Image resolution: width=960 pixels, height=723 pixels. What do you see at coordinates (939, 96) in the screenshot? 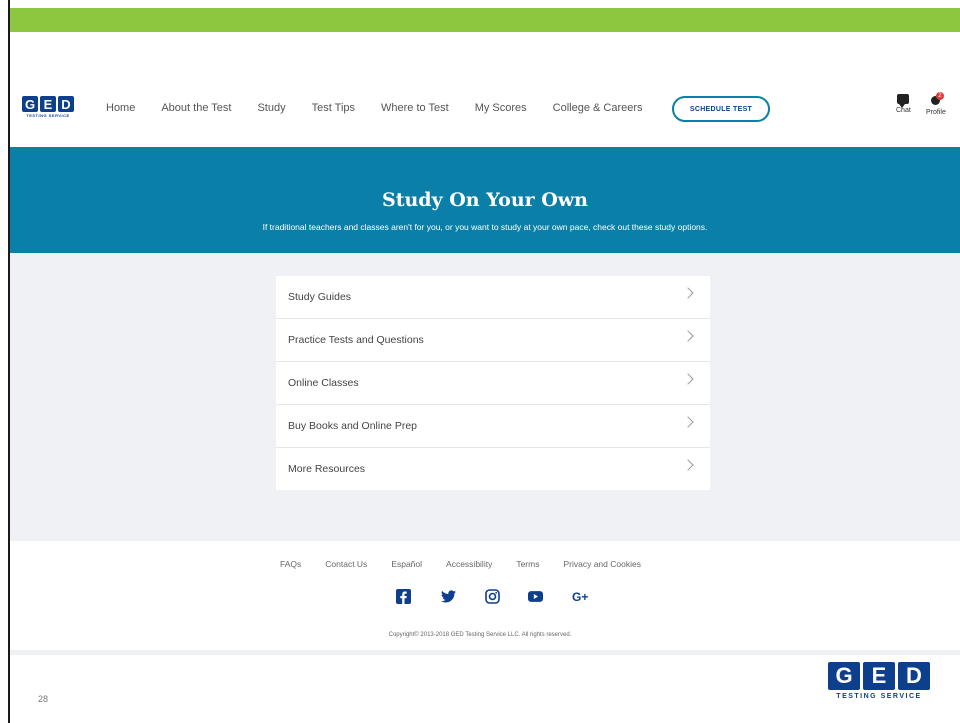
I see `notification-badge: 2` at bounding box center [939, 96].